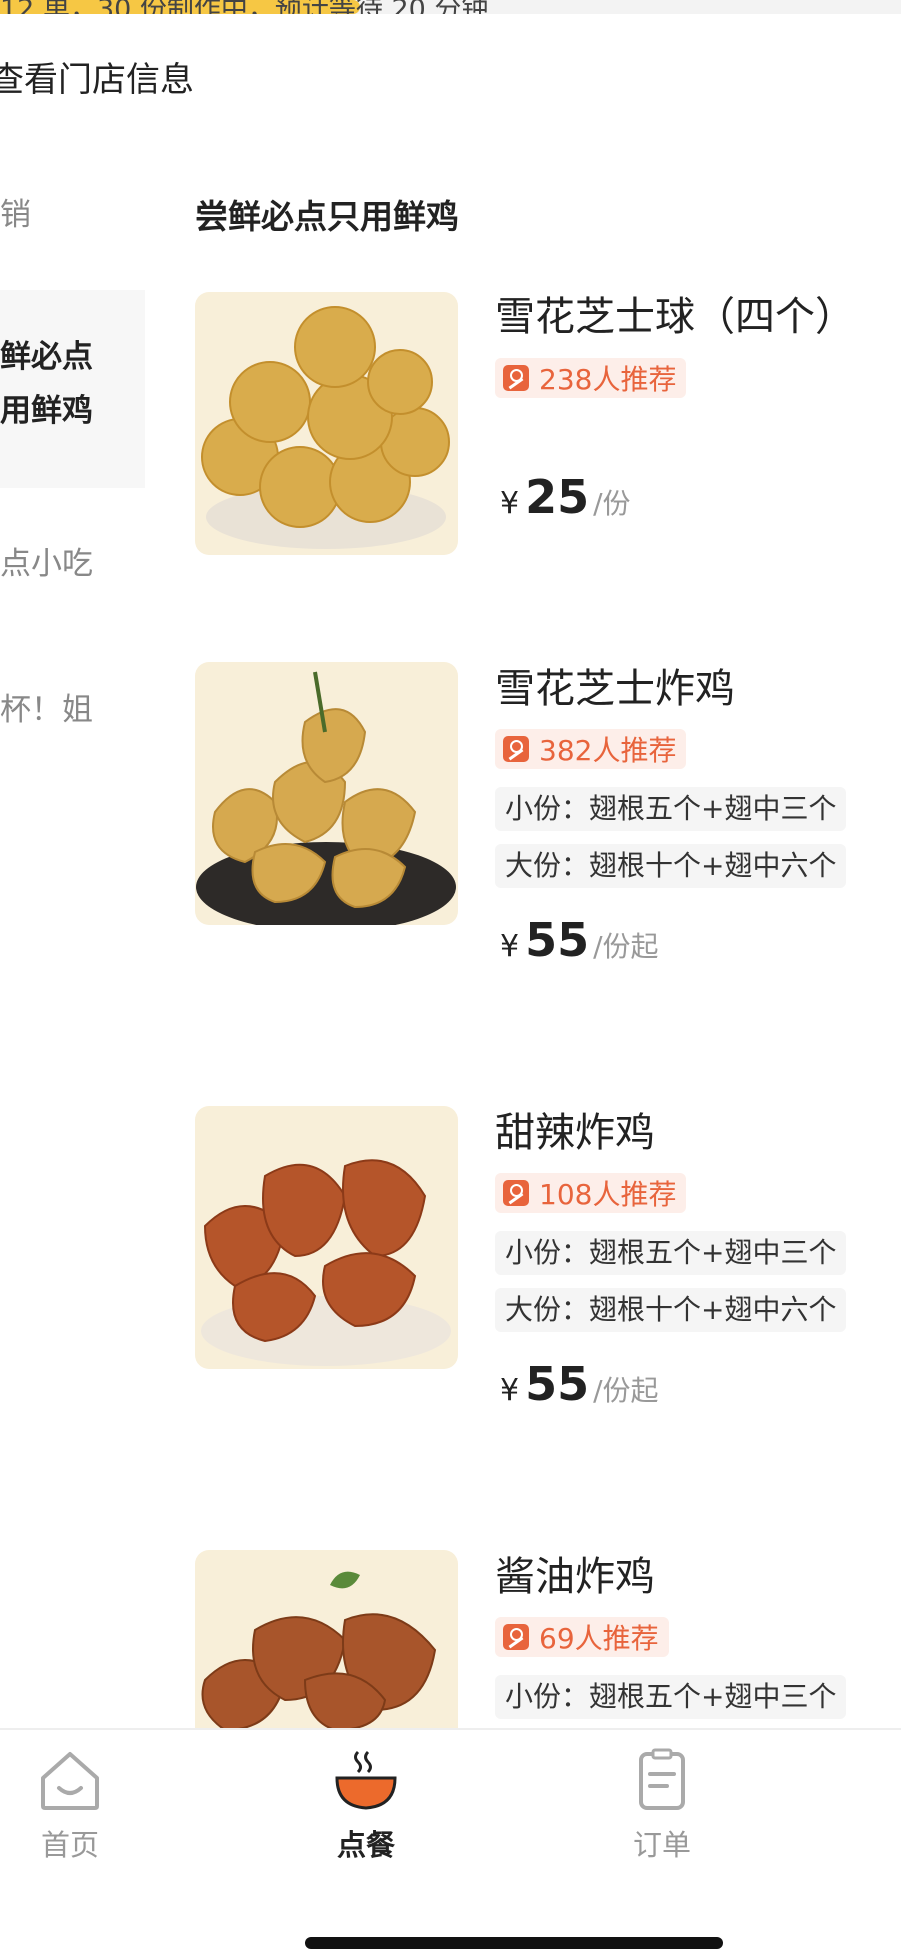  I want to click on recommend-count: 69人推荐, so click(599, 1638).